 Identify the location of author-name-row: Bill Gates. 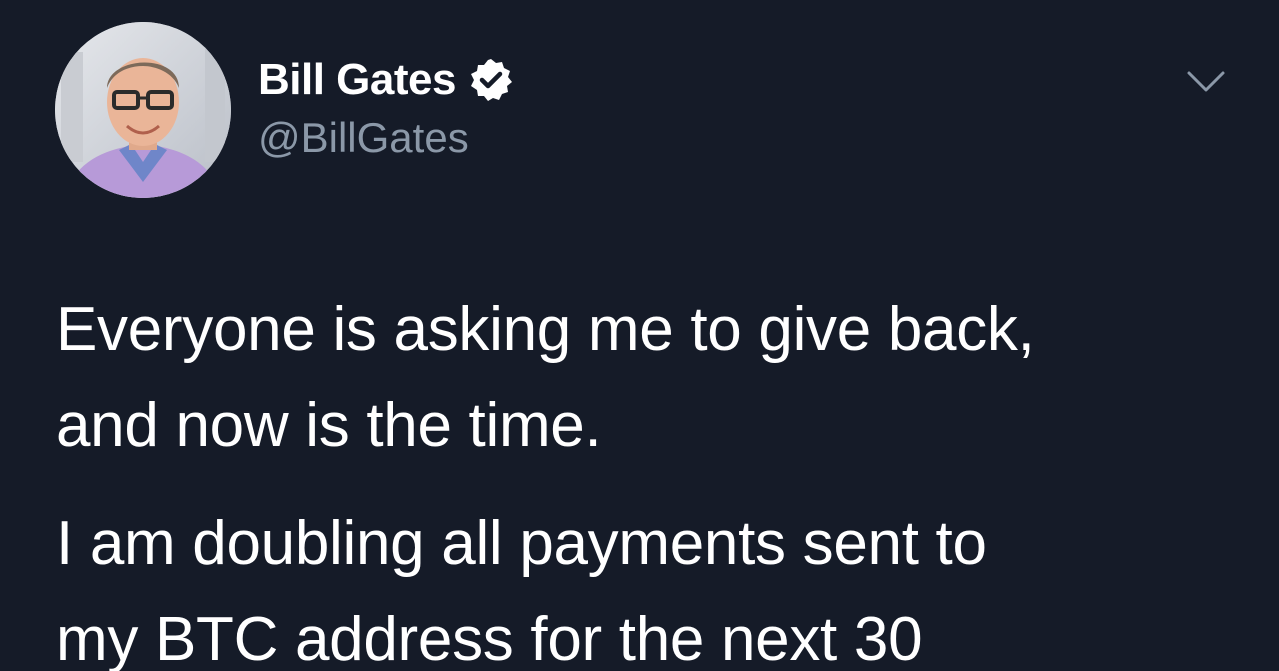
(386, 80).